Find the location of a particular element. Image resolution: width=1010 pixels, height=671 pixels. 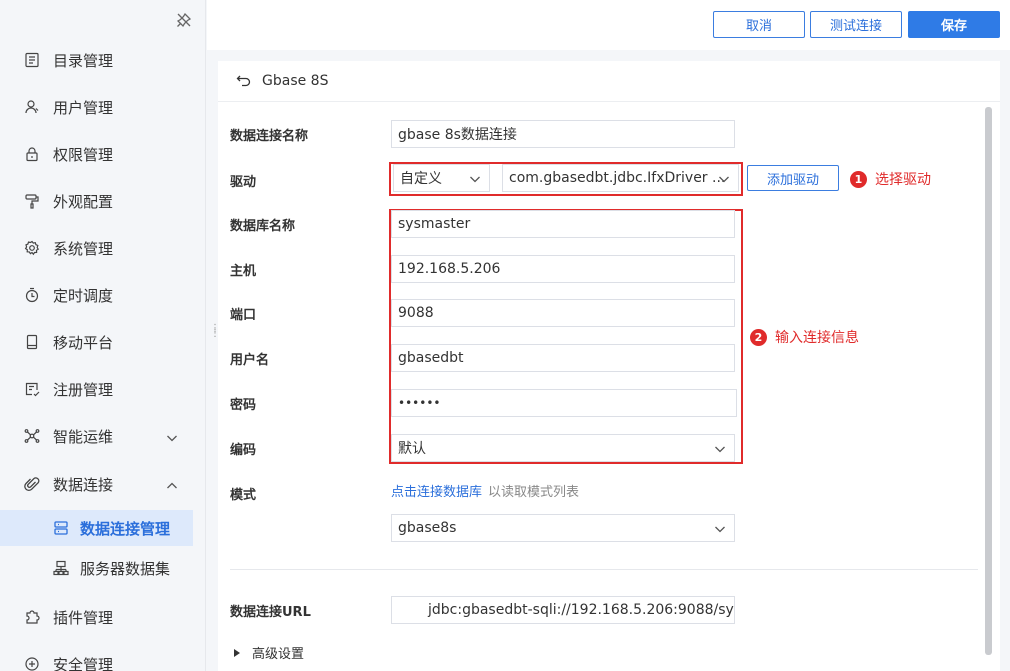

security-icon is located at coordinates (32, 663).